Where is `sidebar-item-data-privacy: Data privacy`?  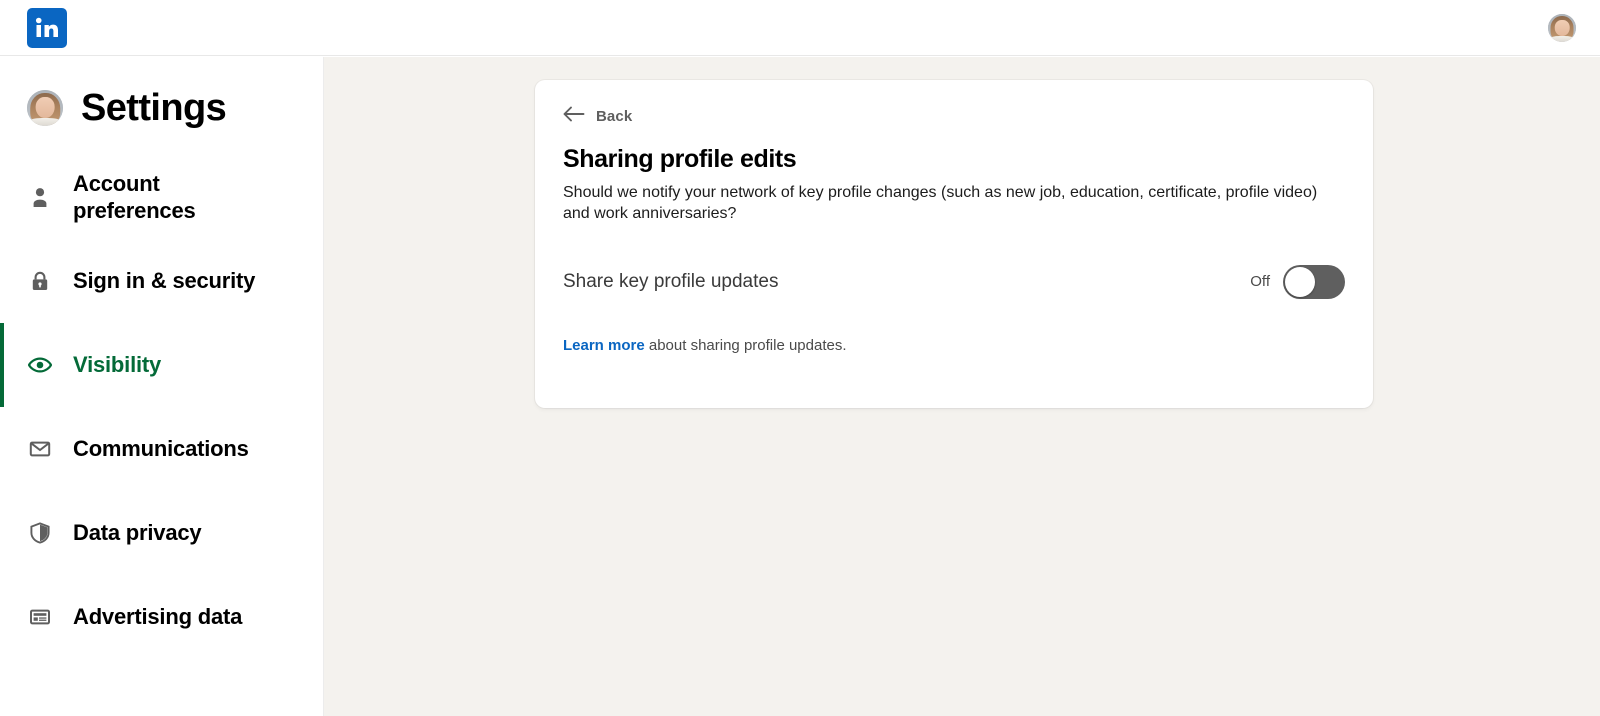
sidebar-item-data-privacy: Data privacy is located at coordinates (161, 533).